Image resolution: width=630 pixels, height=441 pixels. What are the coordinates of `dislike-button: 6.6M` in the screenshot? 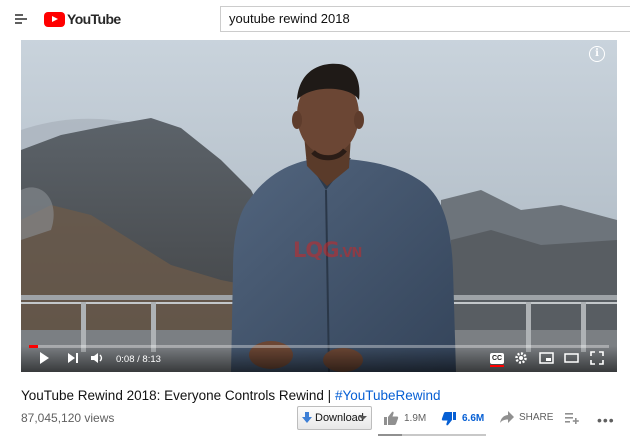 It's located at (462, 418).